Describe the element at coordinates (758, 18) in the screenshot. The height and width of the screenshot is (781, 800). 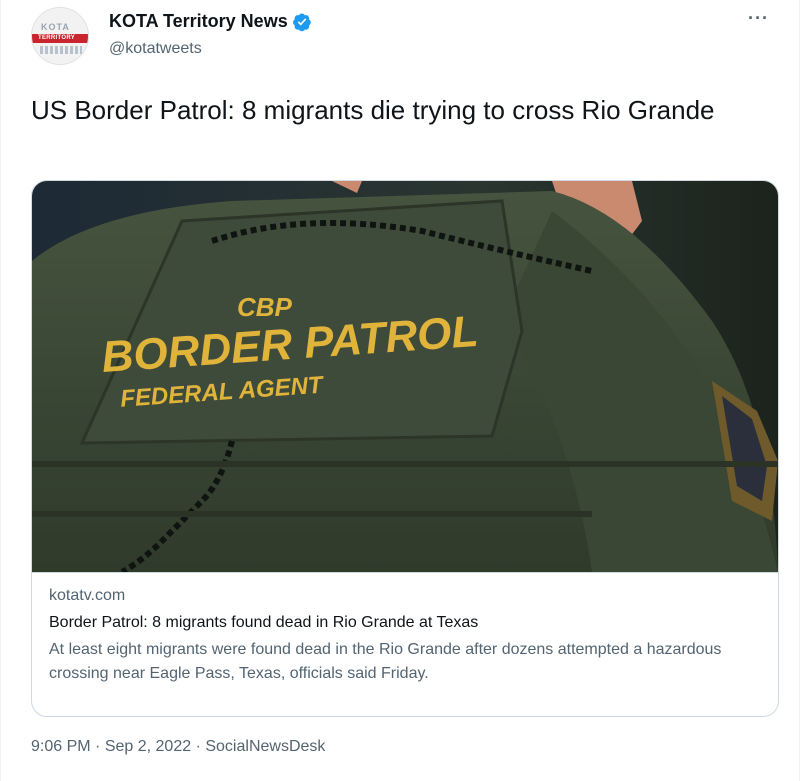
I see `more-options-icon: ···` at that location.